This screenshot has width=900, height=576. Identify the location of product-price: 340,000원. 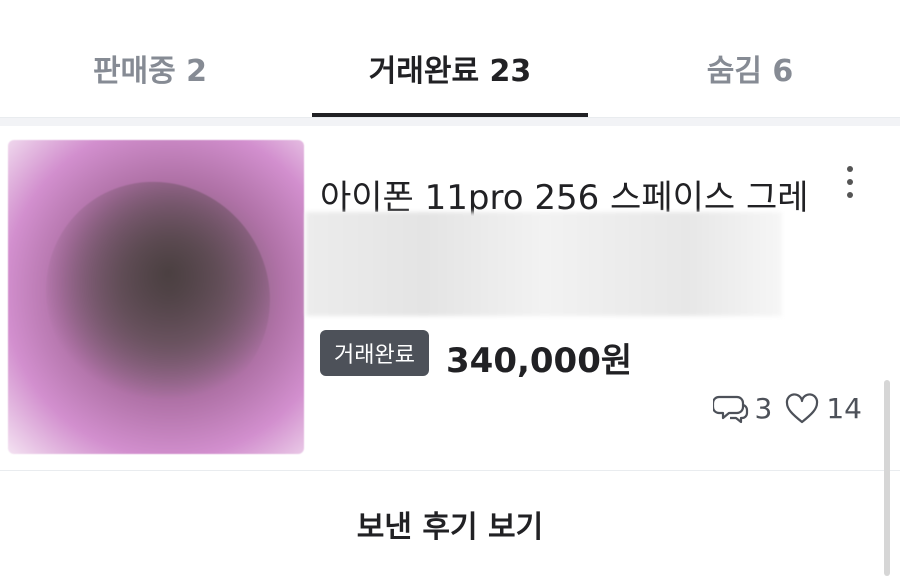
(539, 361).